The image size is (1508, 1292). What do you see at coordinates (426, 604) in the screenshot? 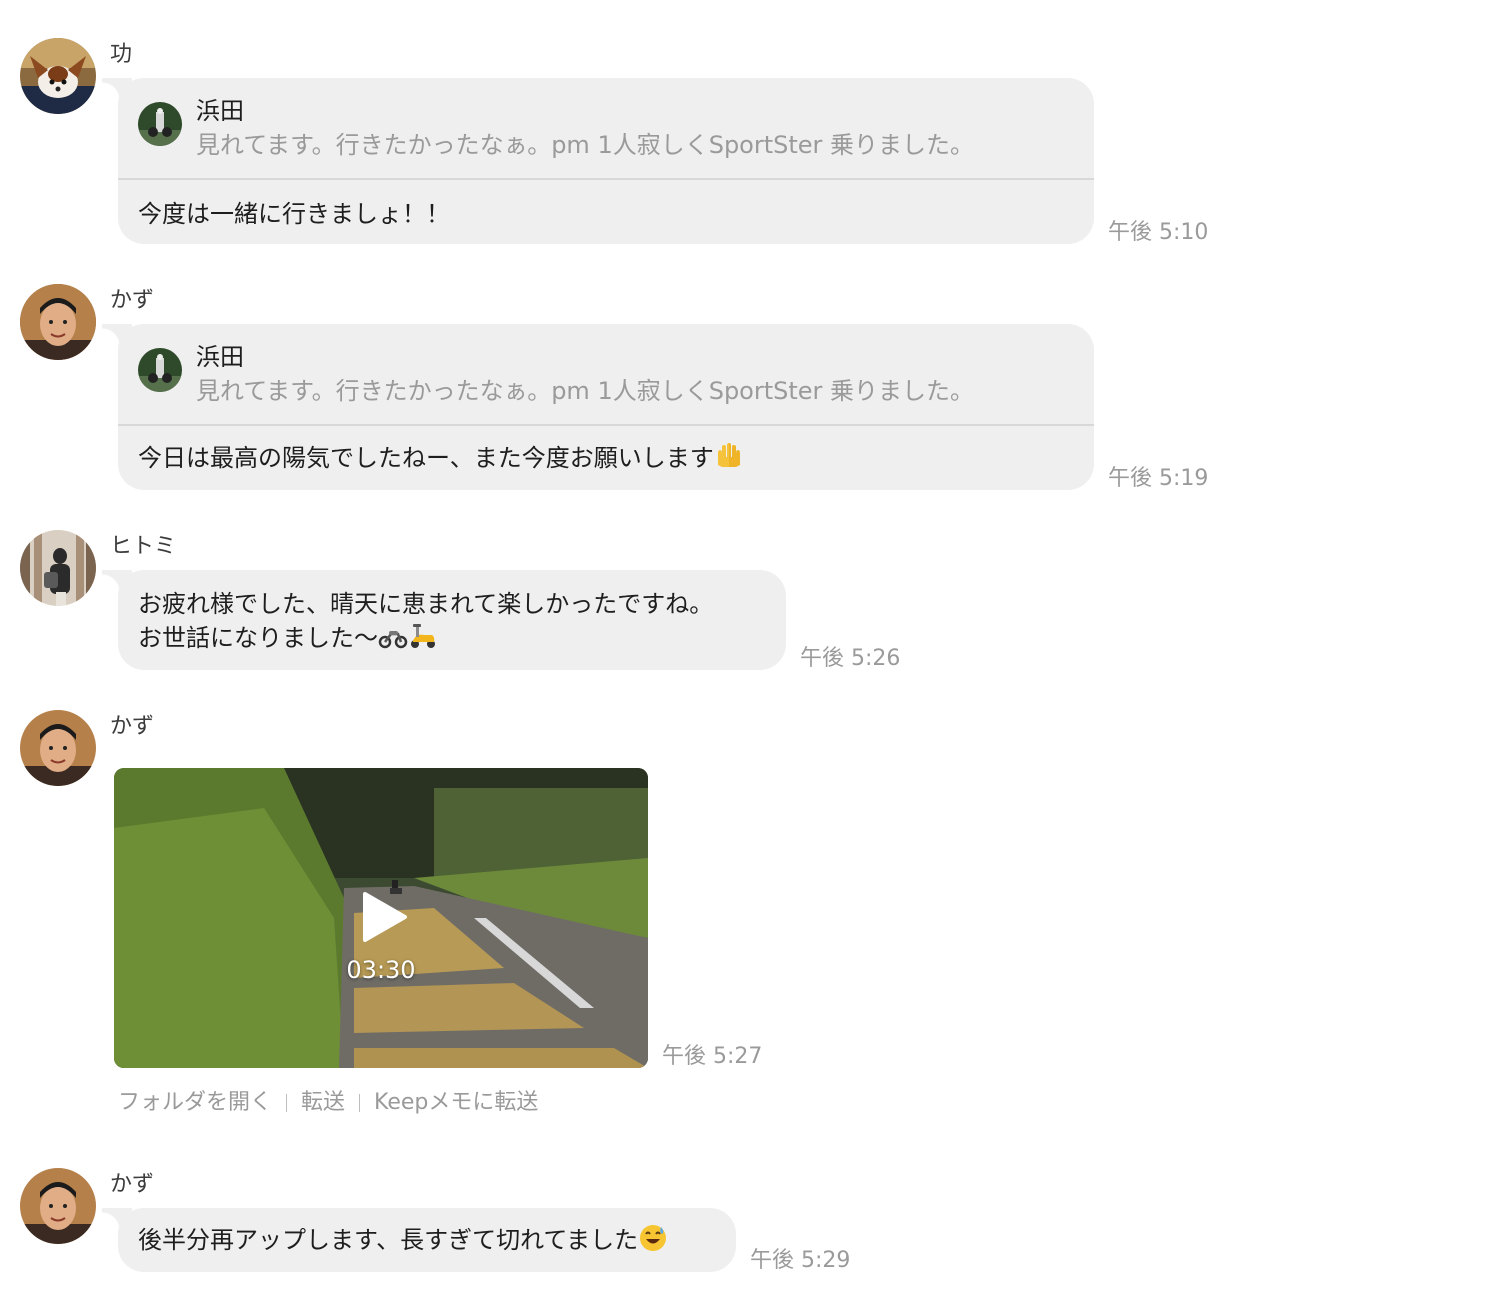
I see `message-text-line-1: お疲れ様でした、晴天に恵まれて楽しかったですね。` at bounding box center [426, 604].